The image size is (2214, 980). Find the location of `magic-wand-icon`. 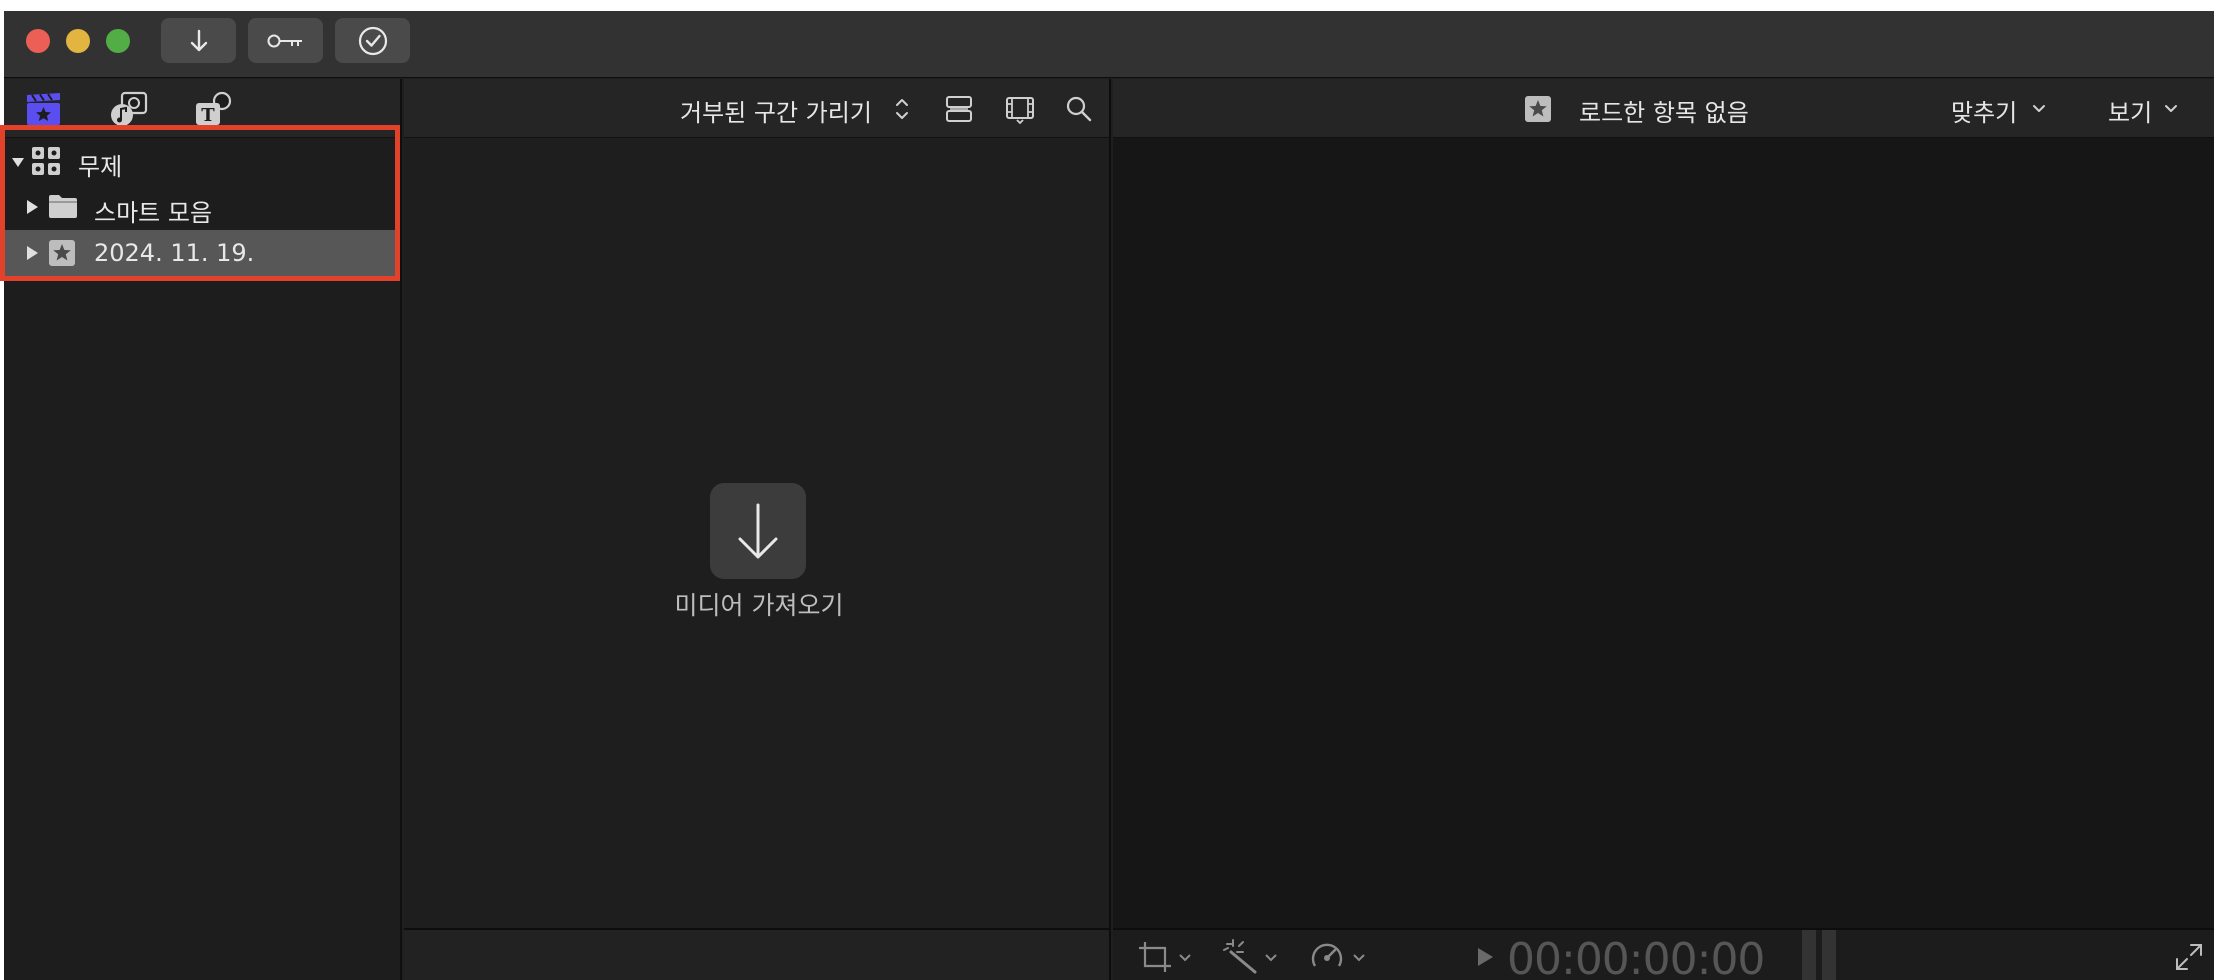

magic-wand-icon is located at coordinates (1240, 956).